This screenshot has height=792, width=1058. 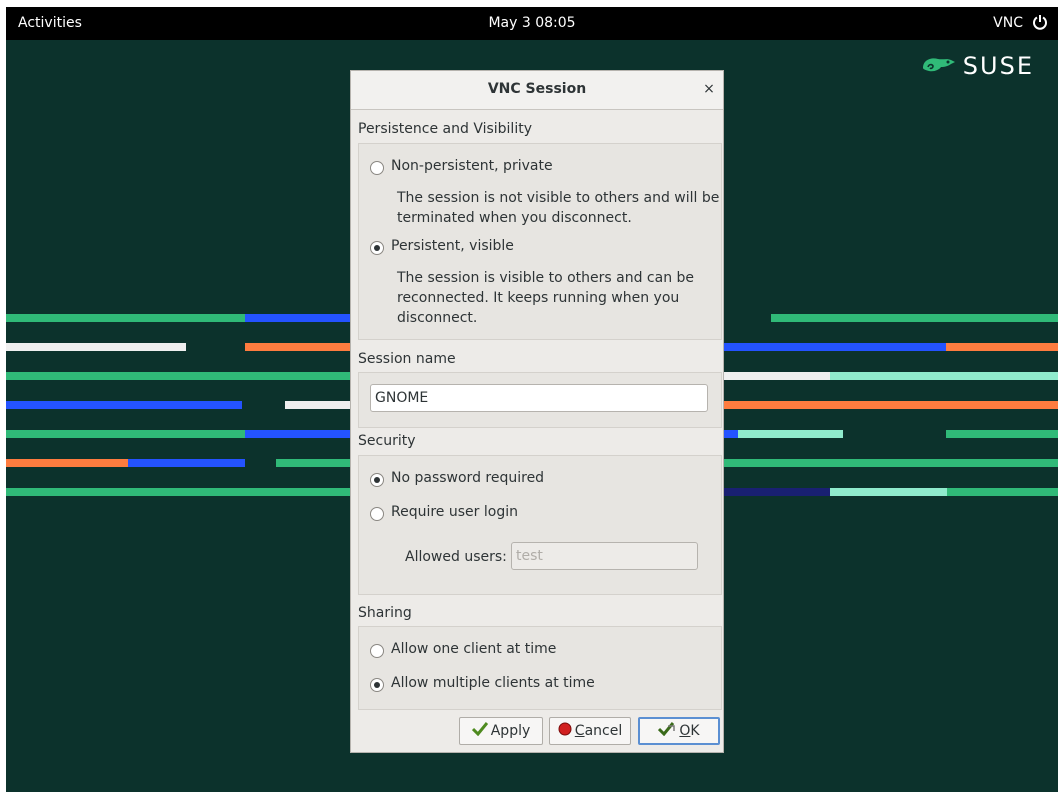 I want to click on ok-label: OK, so click(x=689, y=731).